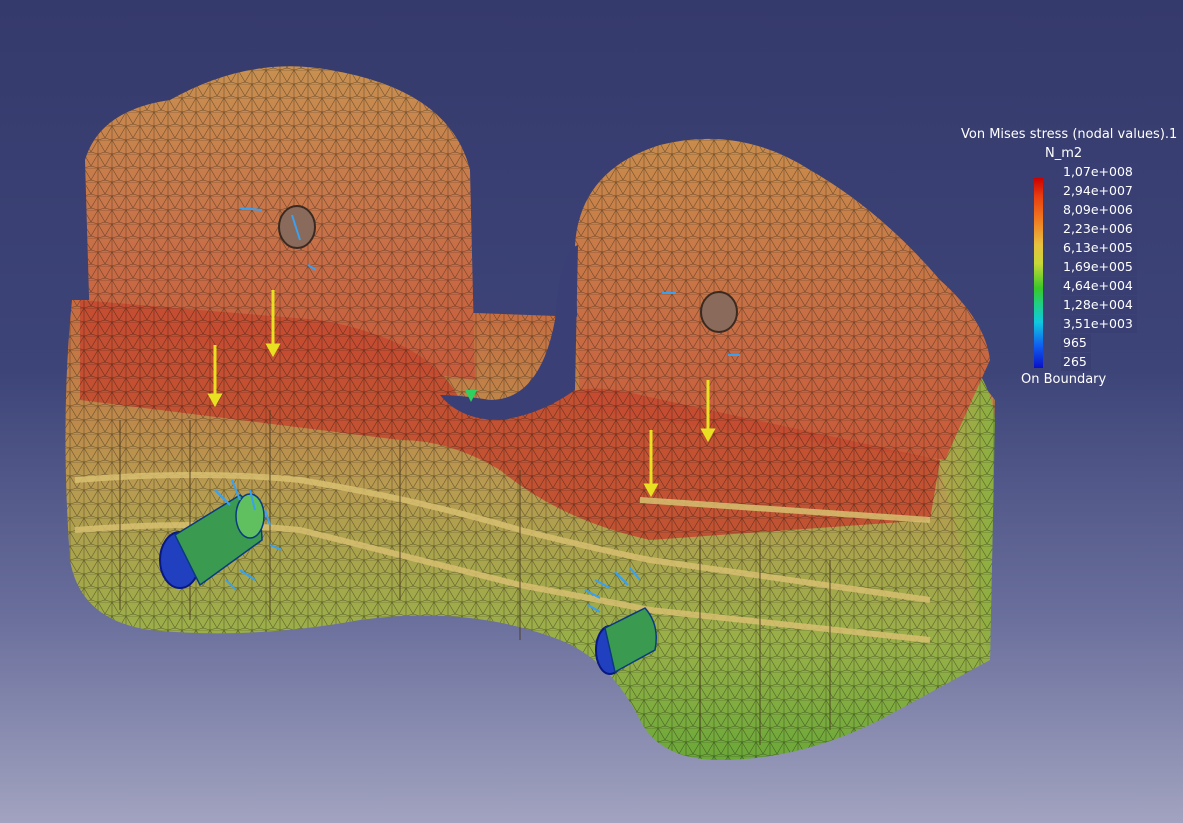 The width and height of the screenshot is (1183, 823). Describe the element at coordinates (1099, 172) in the screenshot. I see `legend-value-0: 1,07e+008` at that location.